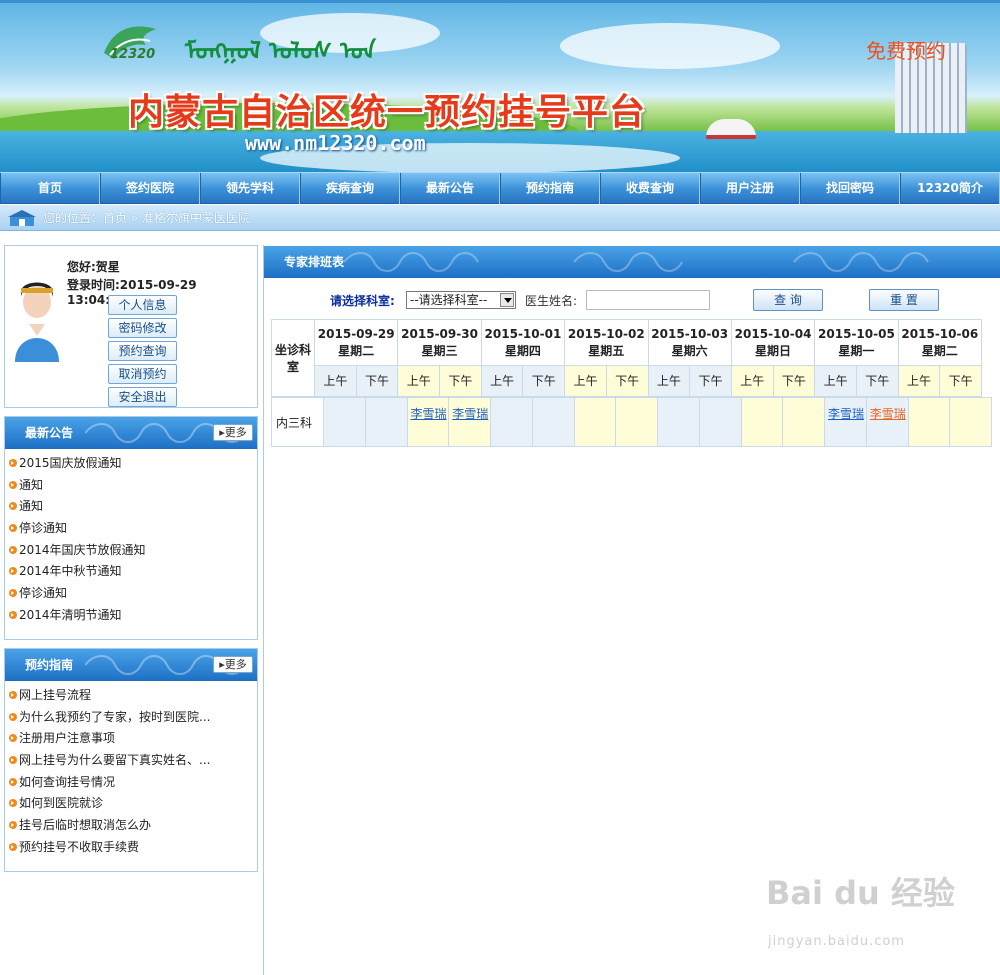 The image size is (1000, 975). What do you see at coordinates (82, 550) in the screenshot?
I see `notice-link: 2014年国庆节放假通知` at bounding box center [82, 550].